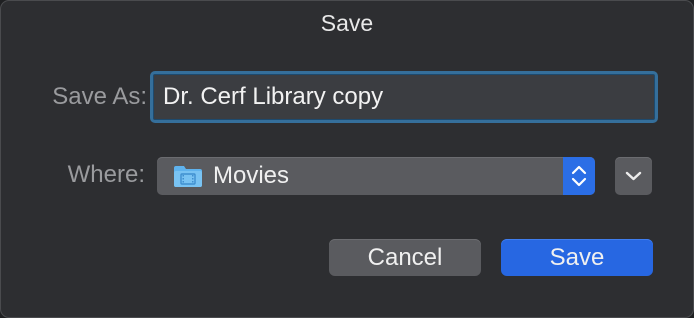 Image resolution: width=694 pixels, height=318 pixels. What do you see at coordinates (347, 23) in the screenshot?
I see `dialog-title: Save` at bounding box center [347, 23].